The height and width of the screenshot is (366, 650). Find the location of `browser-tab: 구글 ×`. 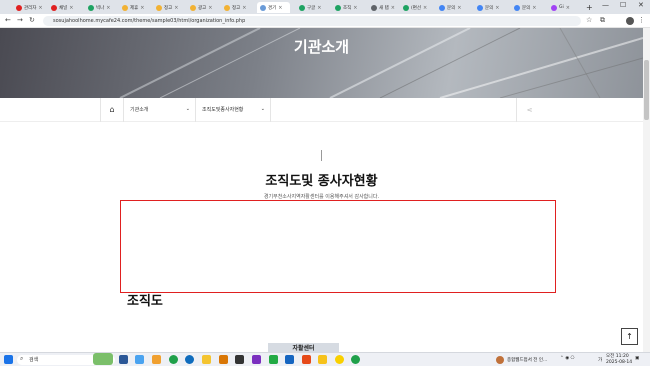

browser-tab: 구글 × is located at coordinates (312, 7).